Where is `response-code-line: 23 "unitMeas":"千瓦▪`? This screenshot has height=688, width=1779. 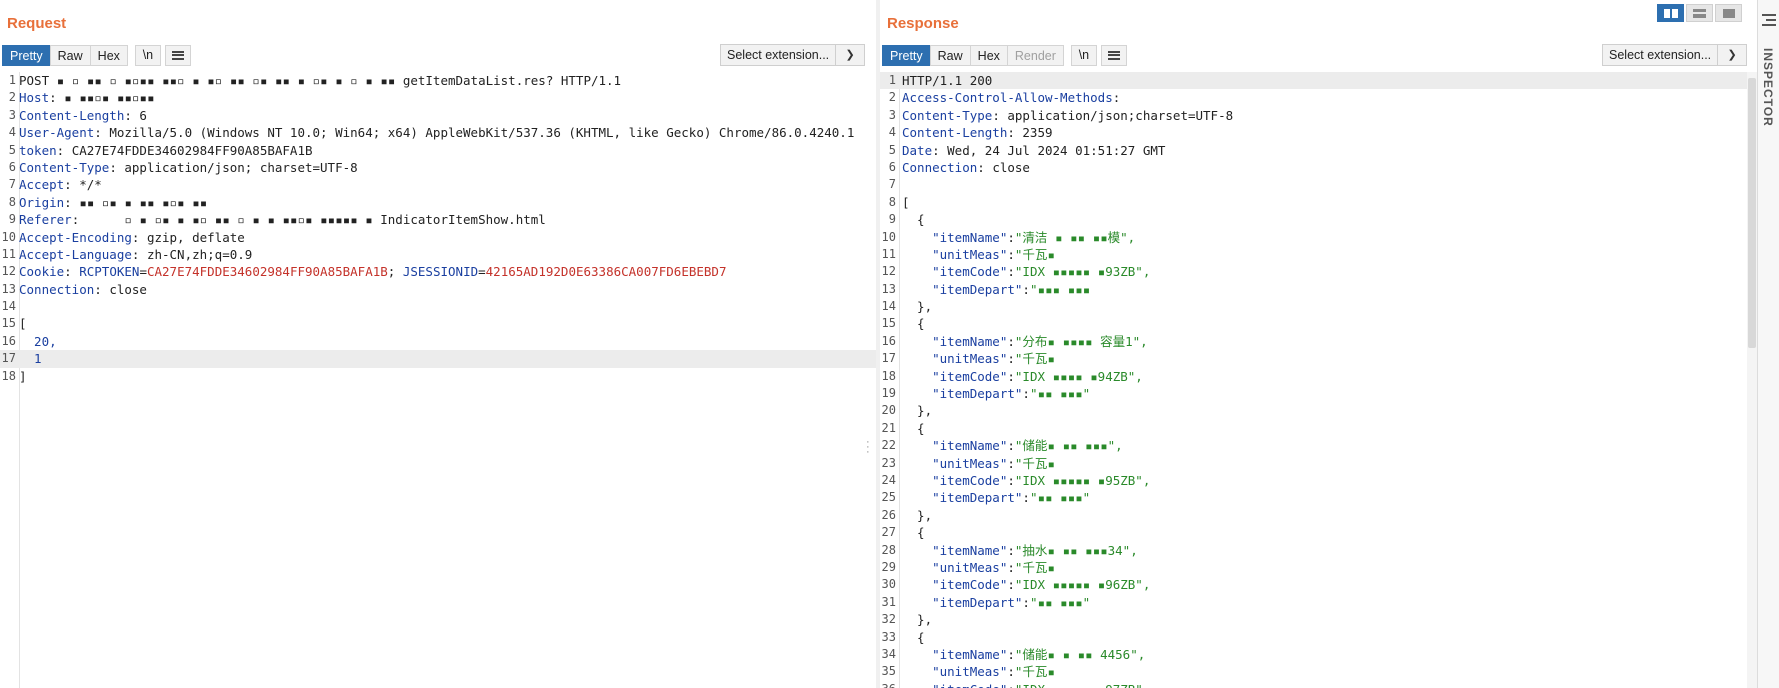
response-code-line: 23 "unitMeas":"千瓦▪ is located at coordinates (1318, 463).